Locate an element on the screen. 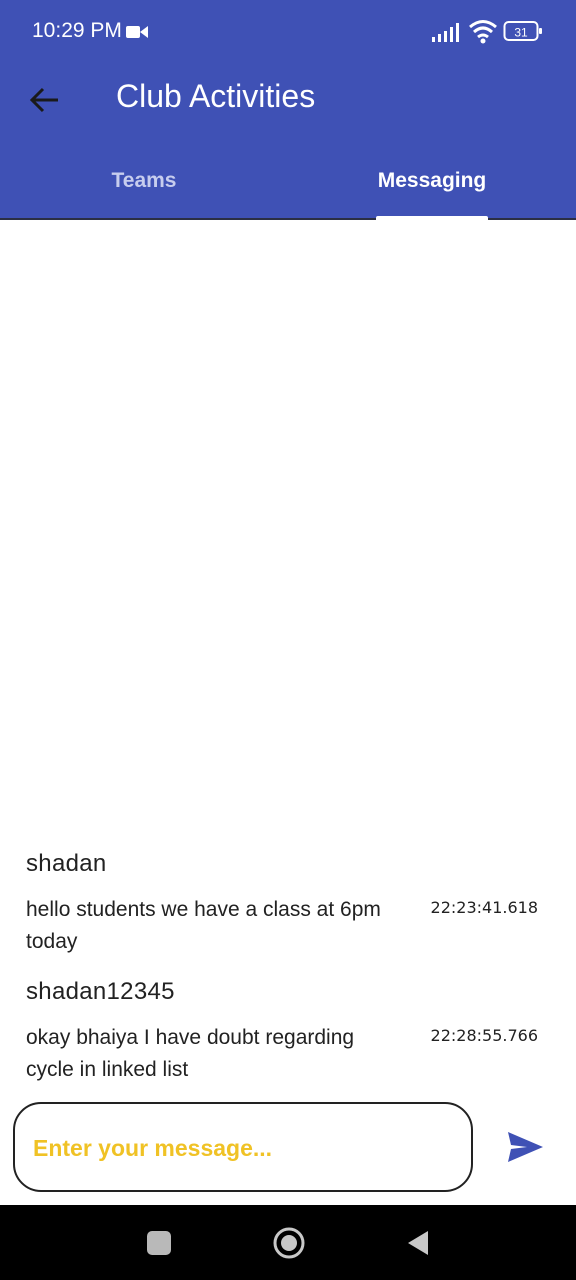  message-sender: shadan is located at coordinates (66, 863).